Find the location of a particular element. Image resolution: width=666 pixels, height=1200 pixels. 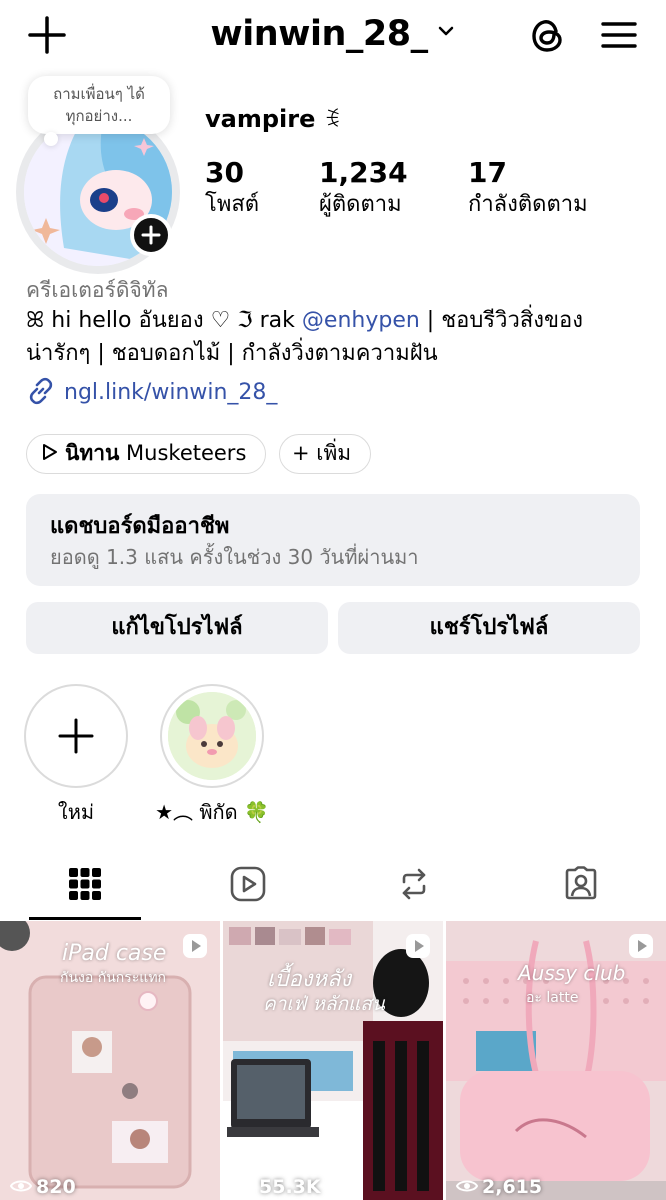

play-icon is located at coordinates (50, 452).